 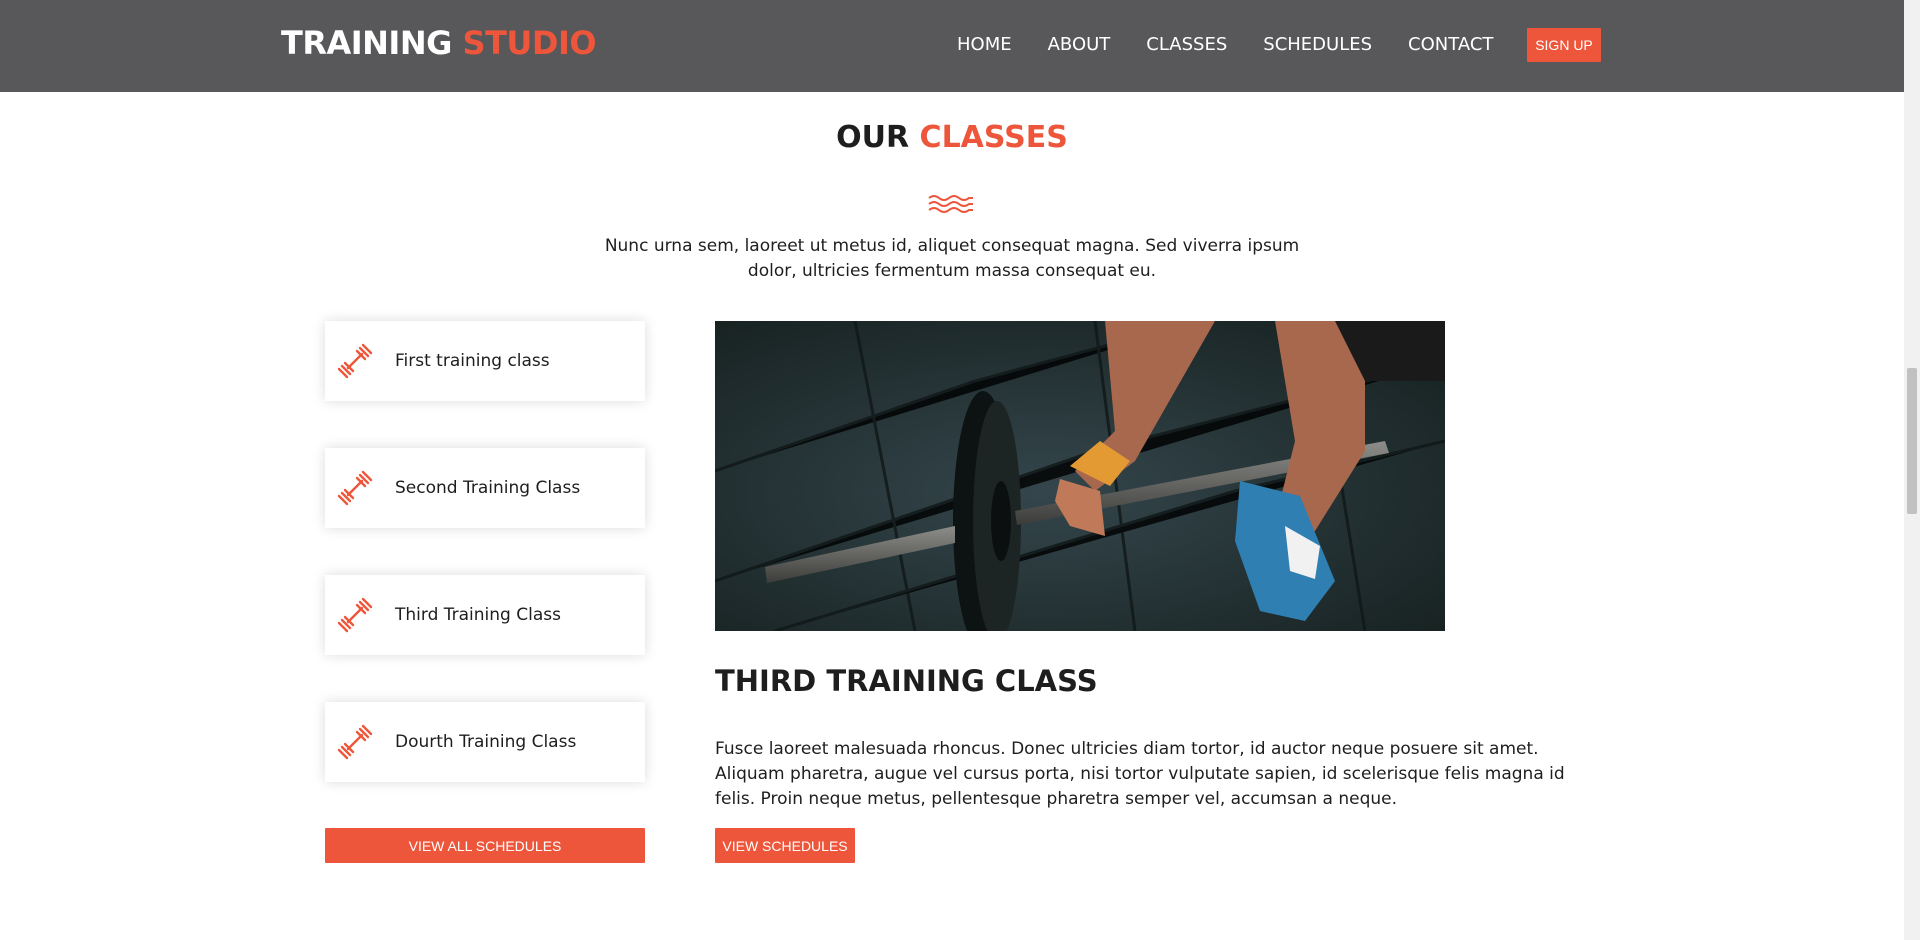 What do you see at coordinates (1317, 44) in the screenshot?
I see `nav-schedules: SCHEDULES` at bounding box center [1317, 44].